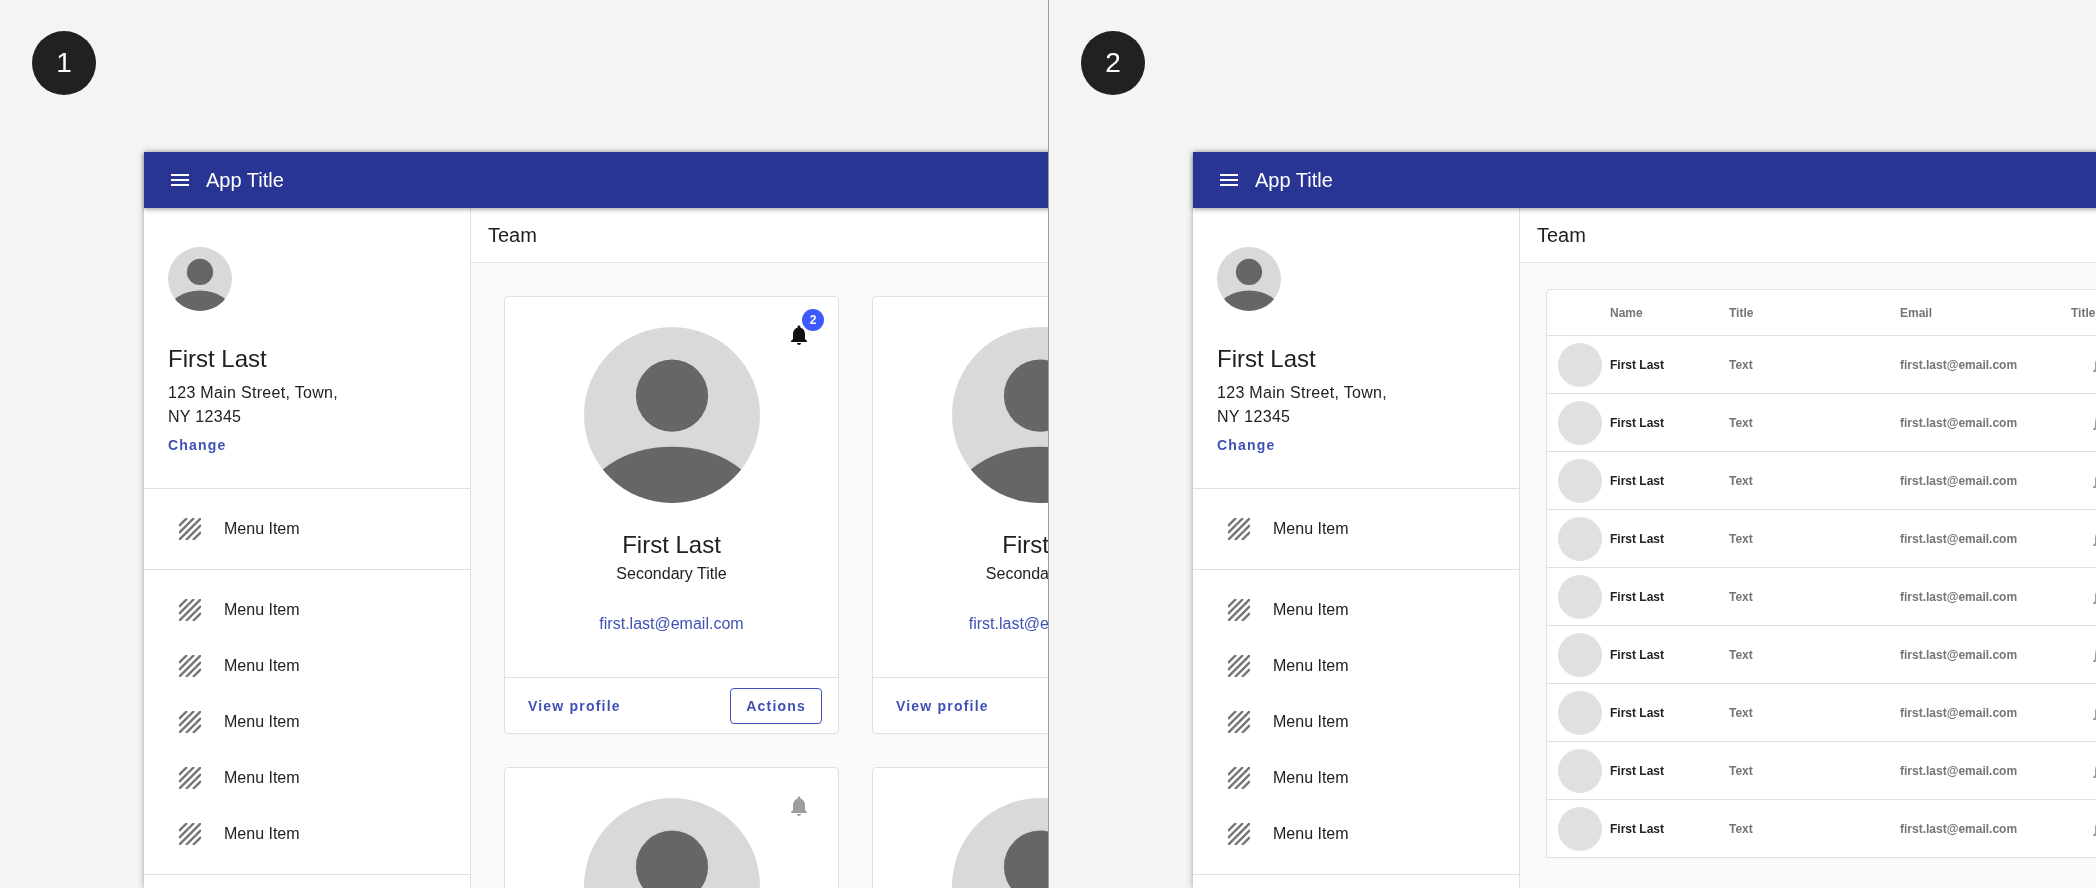 The width and height of the screenshot is (2096, 888). What do you see at coordinates (671, 624) in the screenshot?
I see `email-link: first.last@email.com` at bounding box center [671, 624].